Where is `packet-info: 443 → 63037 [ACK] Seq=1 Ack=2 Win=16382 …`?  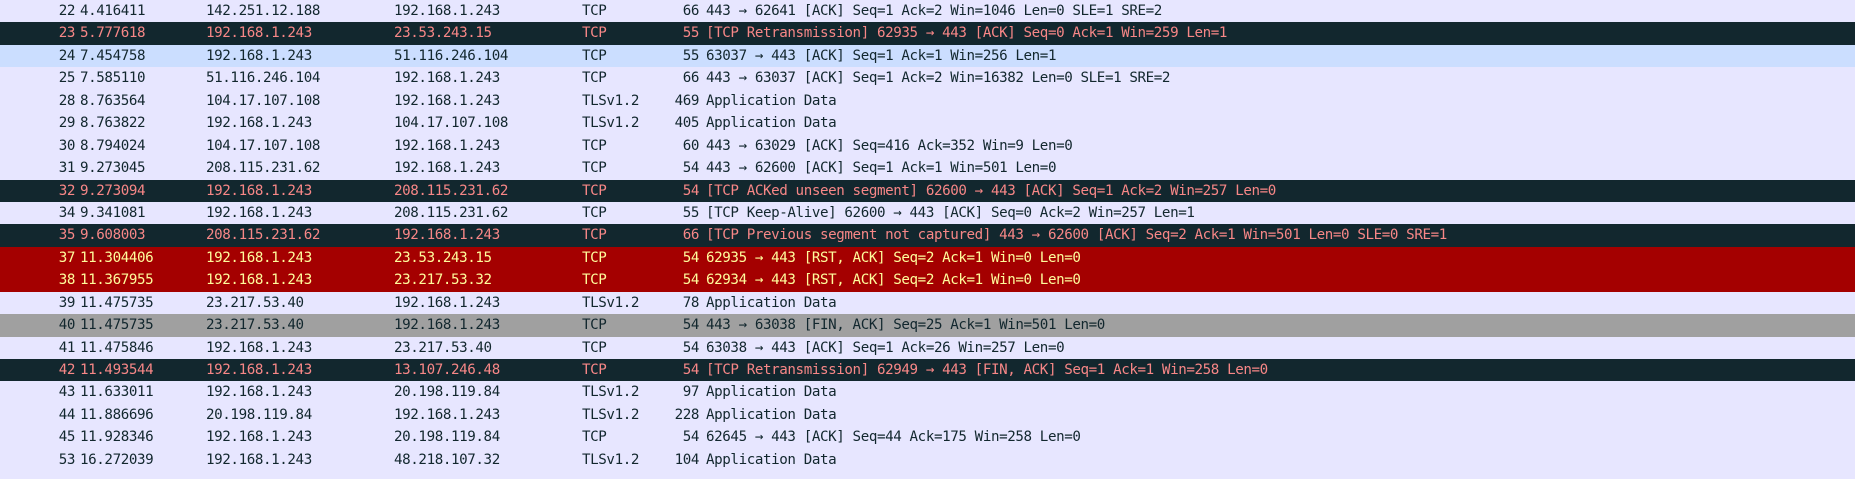
packet-info: 443 → 63037 [ACK] Seq=1 Ack=2 Win=16382 … is located at coordinates (938, 78).